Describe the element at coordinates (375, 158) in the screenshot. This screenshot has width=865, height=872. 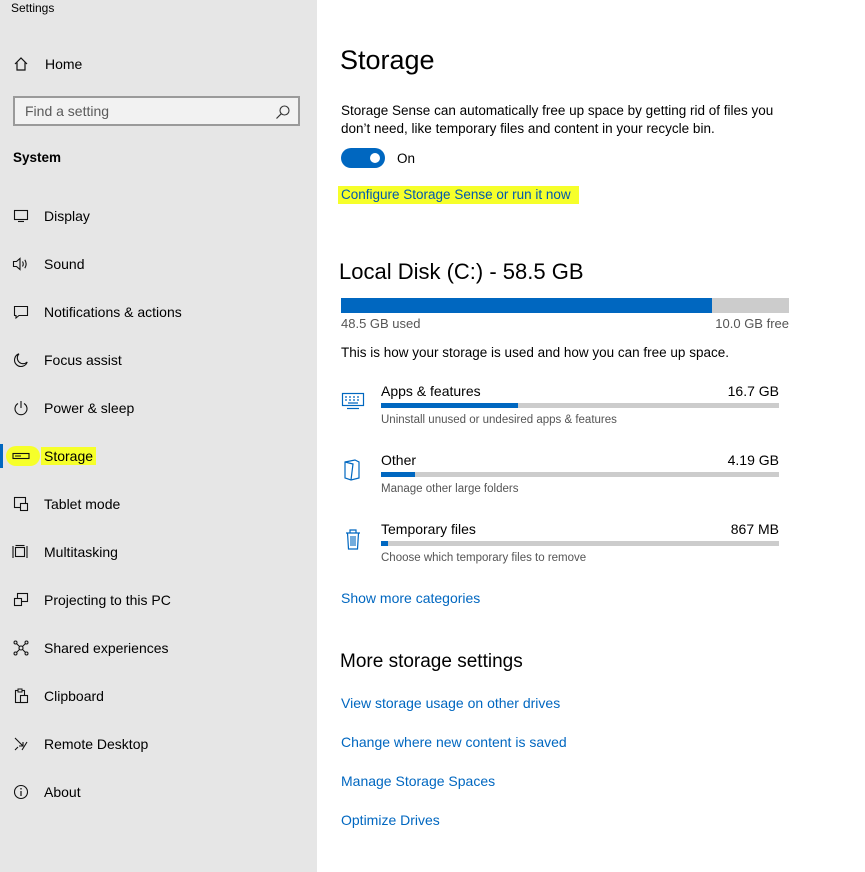
I see `toggle-knob` at that location.